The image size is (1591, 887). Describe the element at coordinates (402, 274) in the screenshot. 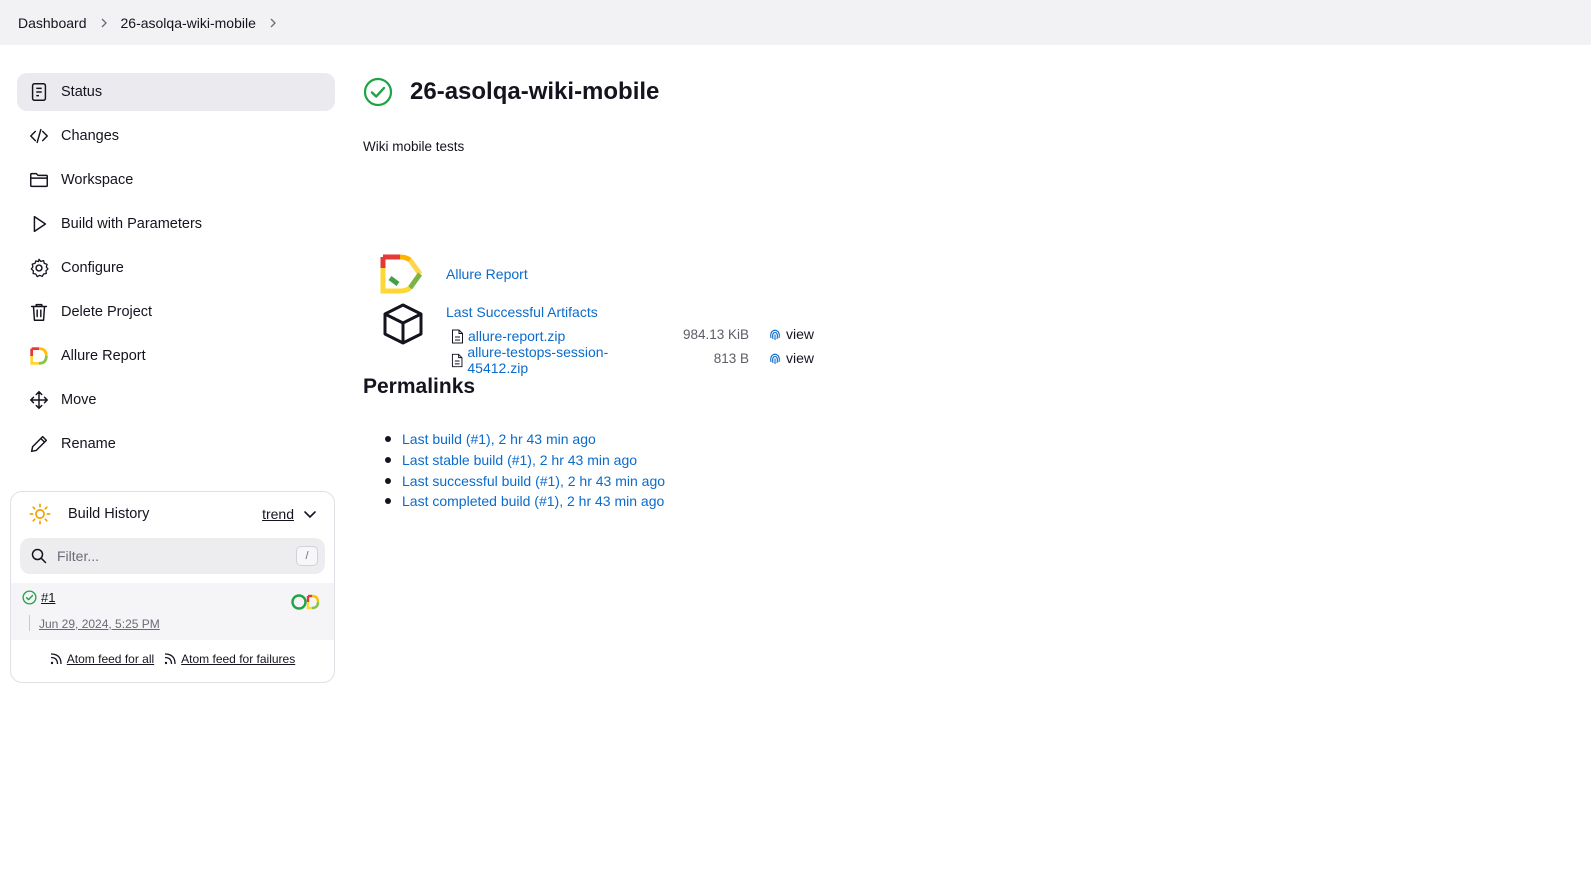

I see `allure-report-logo-icon` at that location.